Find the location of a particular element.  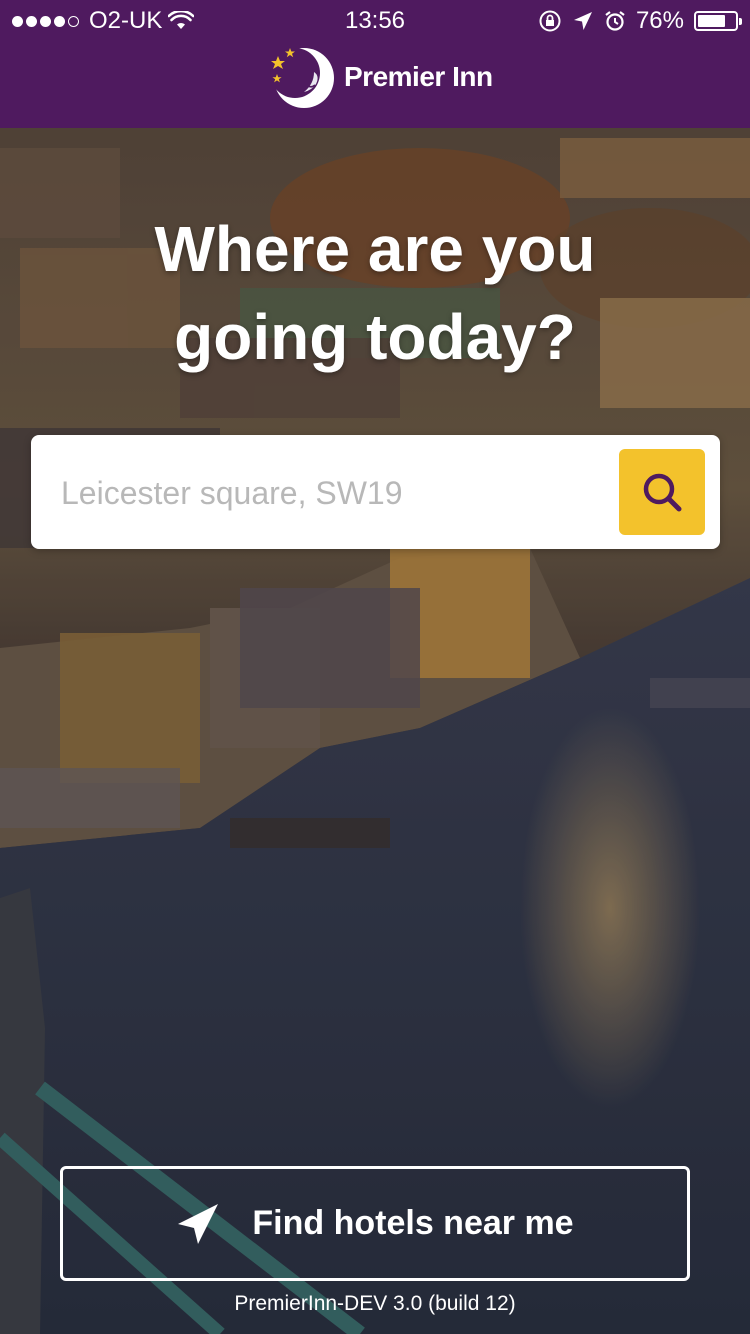

build-info: PremierInn-DEV 3.0 (build 12) is located at coordinates (375, 1303).